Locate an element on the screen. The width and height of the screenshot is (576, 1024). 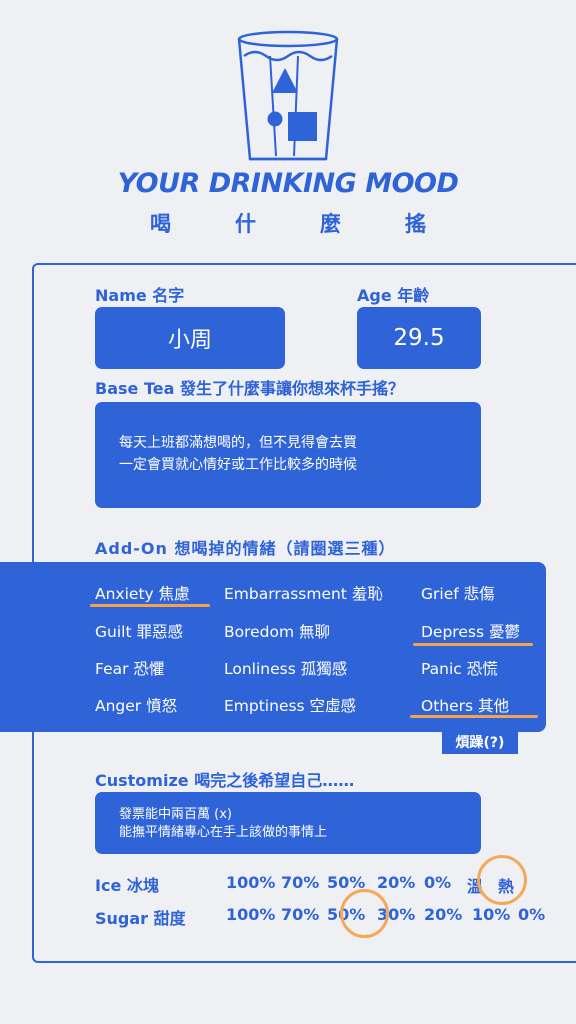
emotion-others: Others 其他 is located at coordinates (465, 705).